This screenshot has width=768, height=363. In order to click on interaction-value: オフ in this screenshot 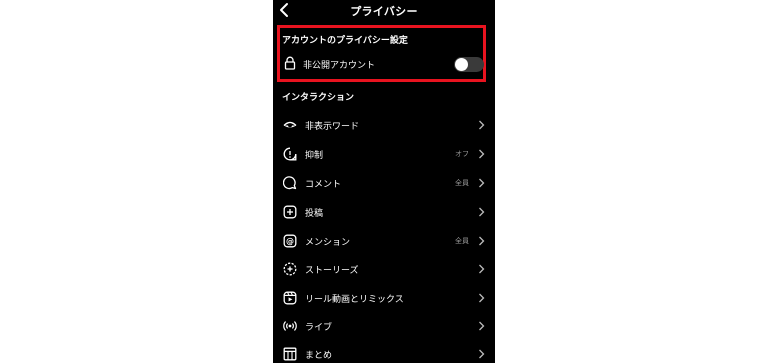, I will do `click(462, 154)`.